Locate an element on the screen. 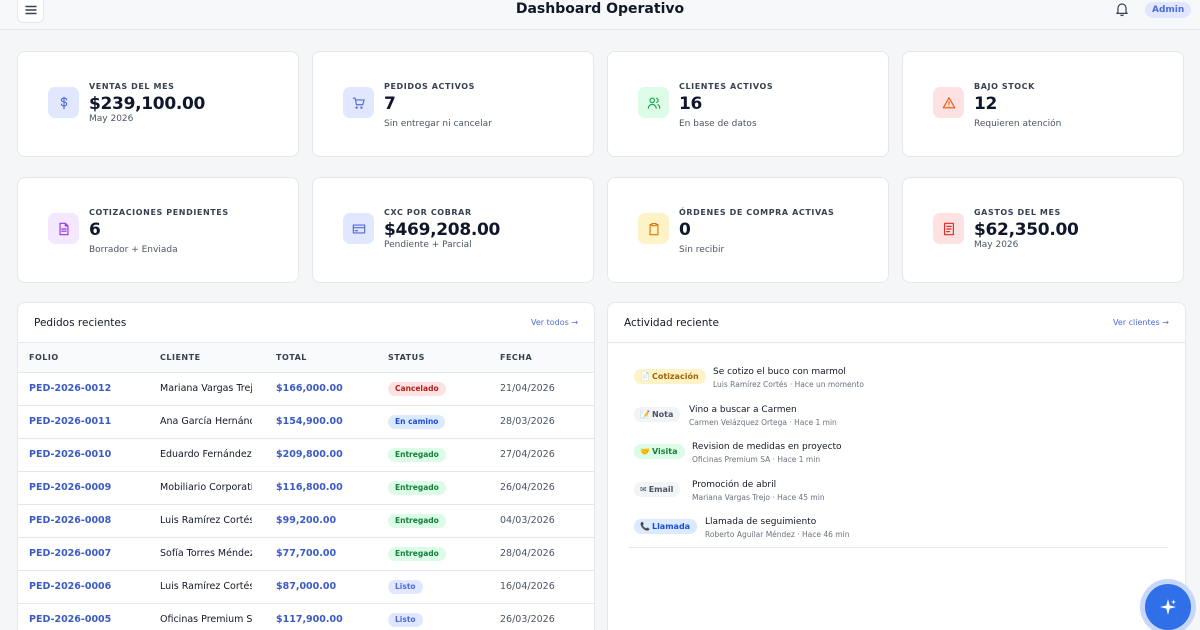  col-fecha: FECHA is located at coordinates (516, 357).